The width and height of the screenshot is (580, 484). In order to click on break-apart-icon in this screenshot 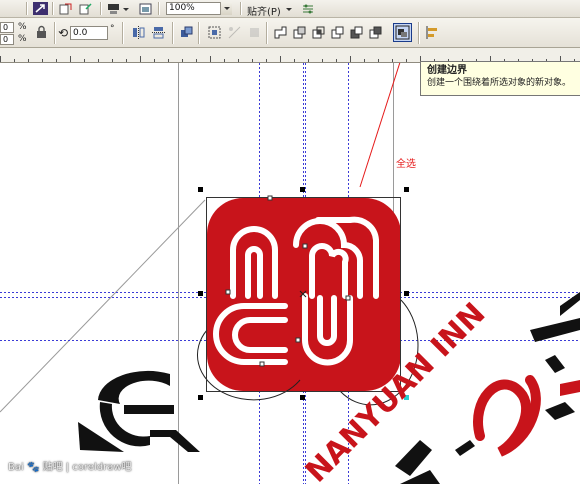, I will do `click(234, 32)`.